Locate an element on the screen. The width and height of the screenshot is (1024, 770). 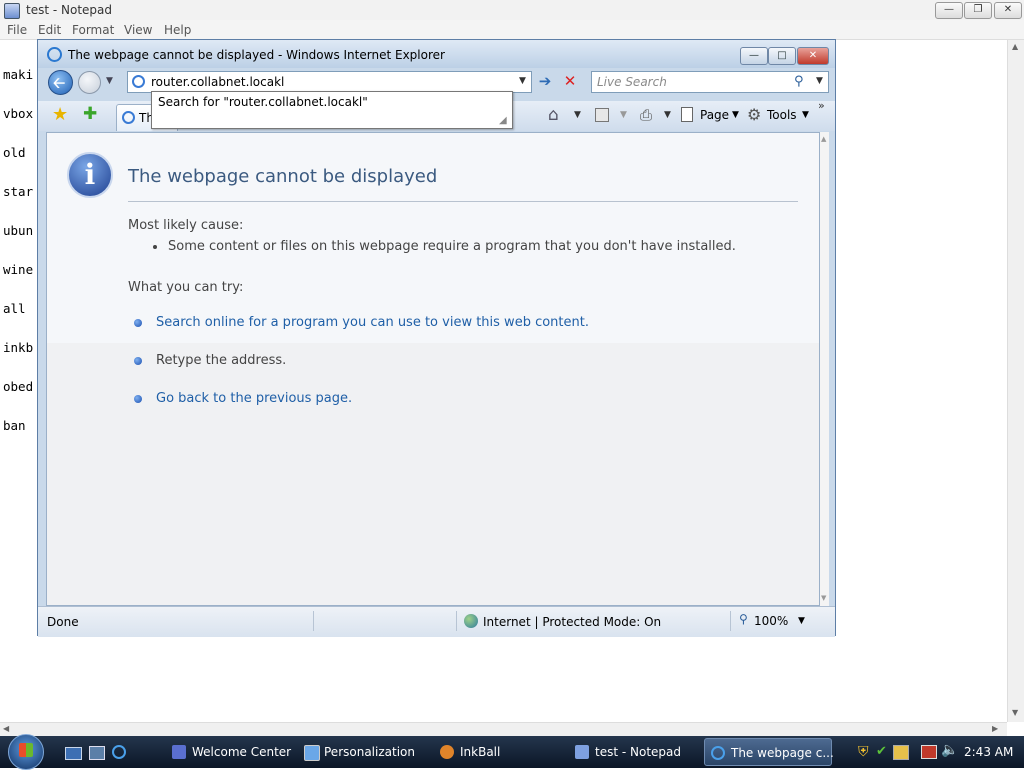
start-button is located at coordinates (26, 752).